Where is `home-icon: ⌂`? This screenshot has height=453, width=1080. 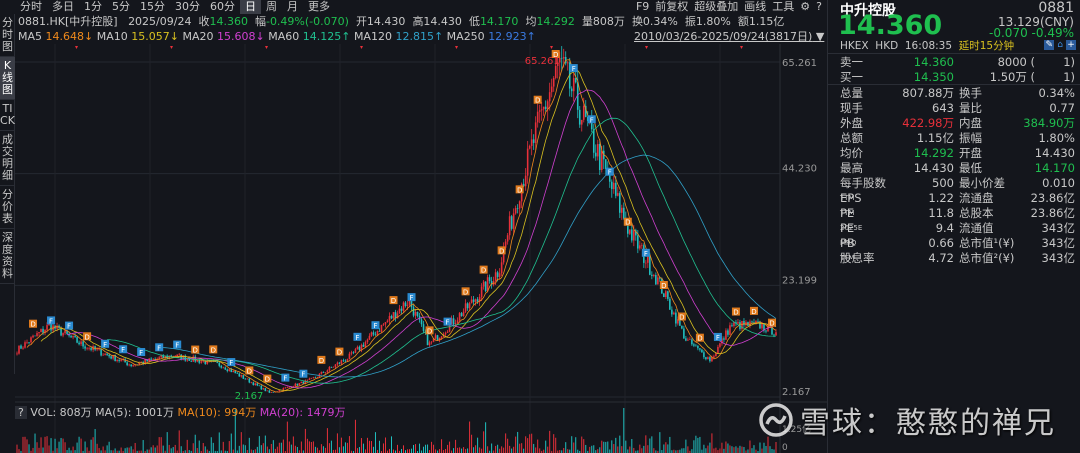 home-icon: ⌂ is located at coordinates (1060, 45).